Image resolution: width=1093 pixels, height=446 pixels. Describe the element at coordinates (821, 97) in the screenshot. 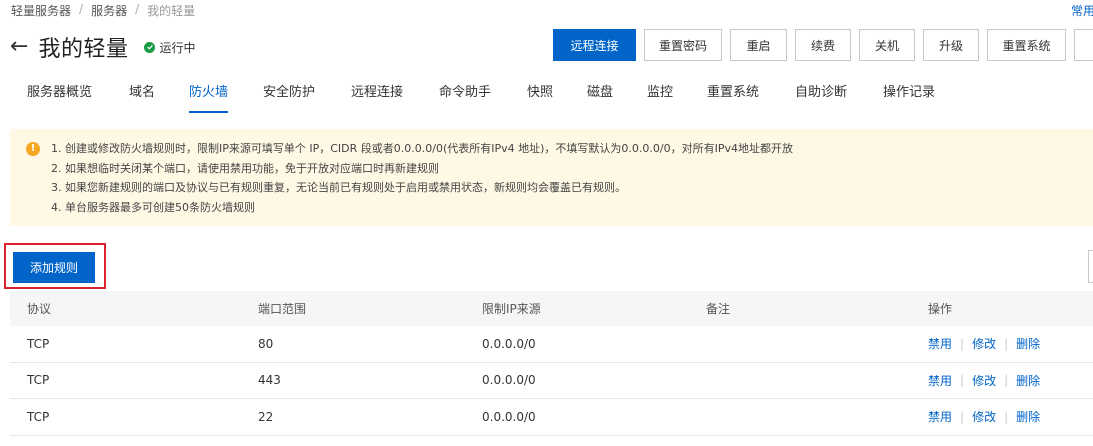

I see `tab-self-diagnosis: 自助诊断` at that location.